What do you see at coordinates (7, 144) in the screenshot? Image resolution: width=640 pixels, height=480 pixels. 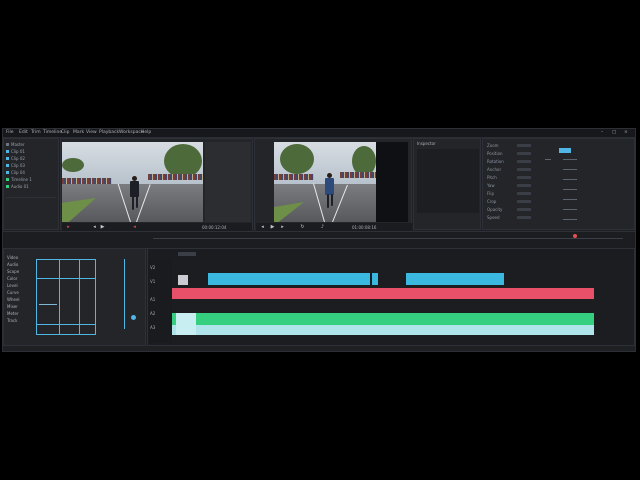 I see `folder-icon` at bounding box center [7, 144].